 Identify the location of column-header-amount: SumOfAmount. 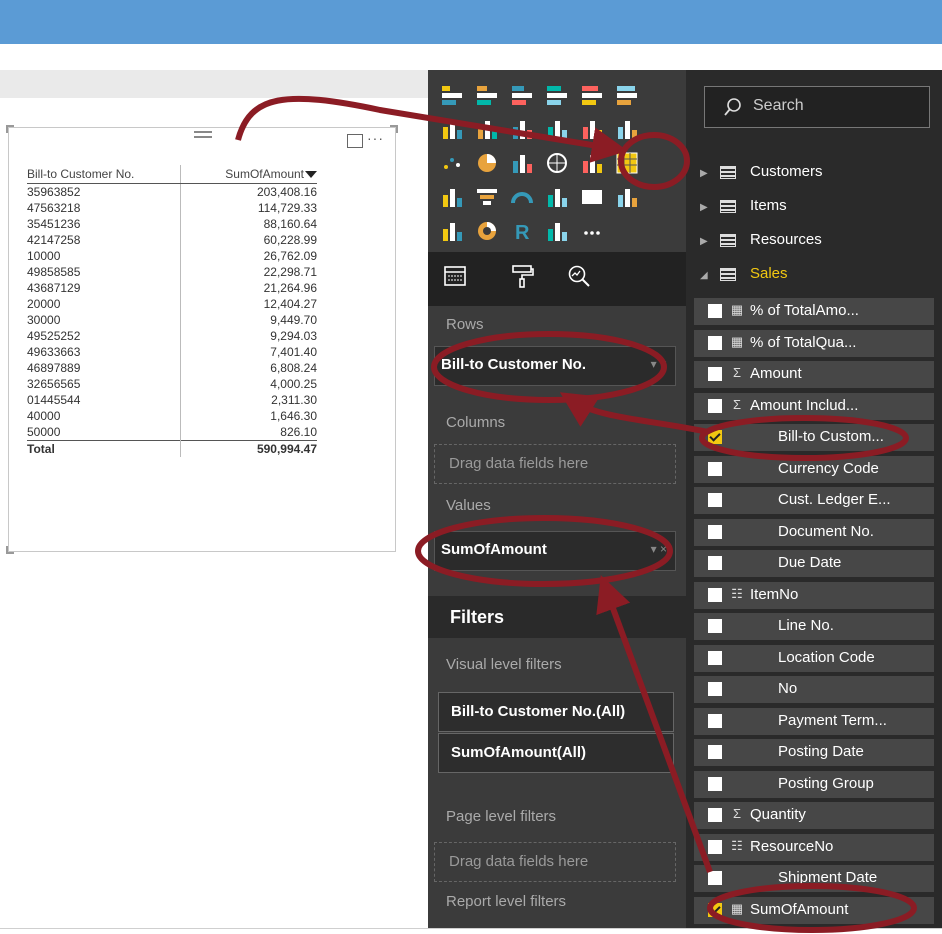
(248, 174).